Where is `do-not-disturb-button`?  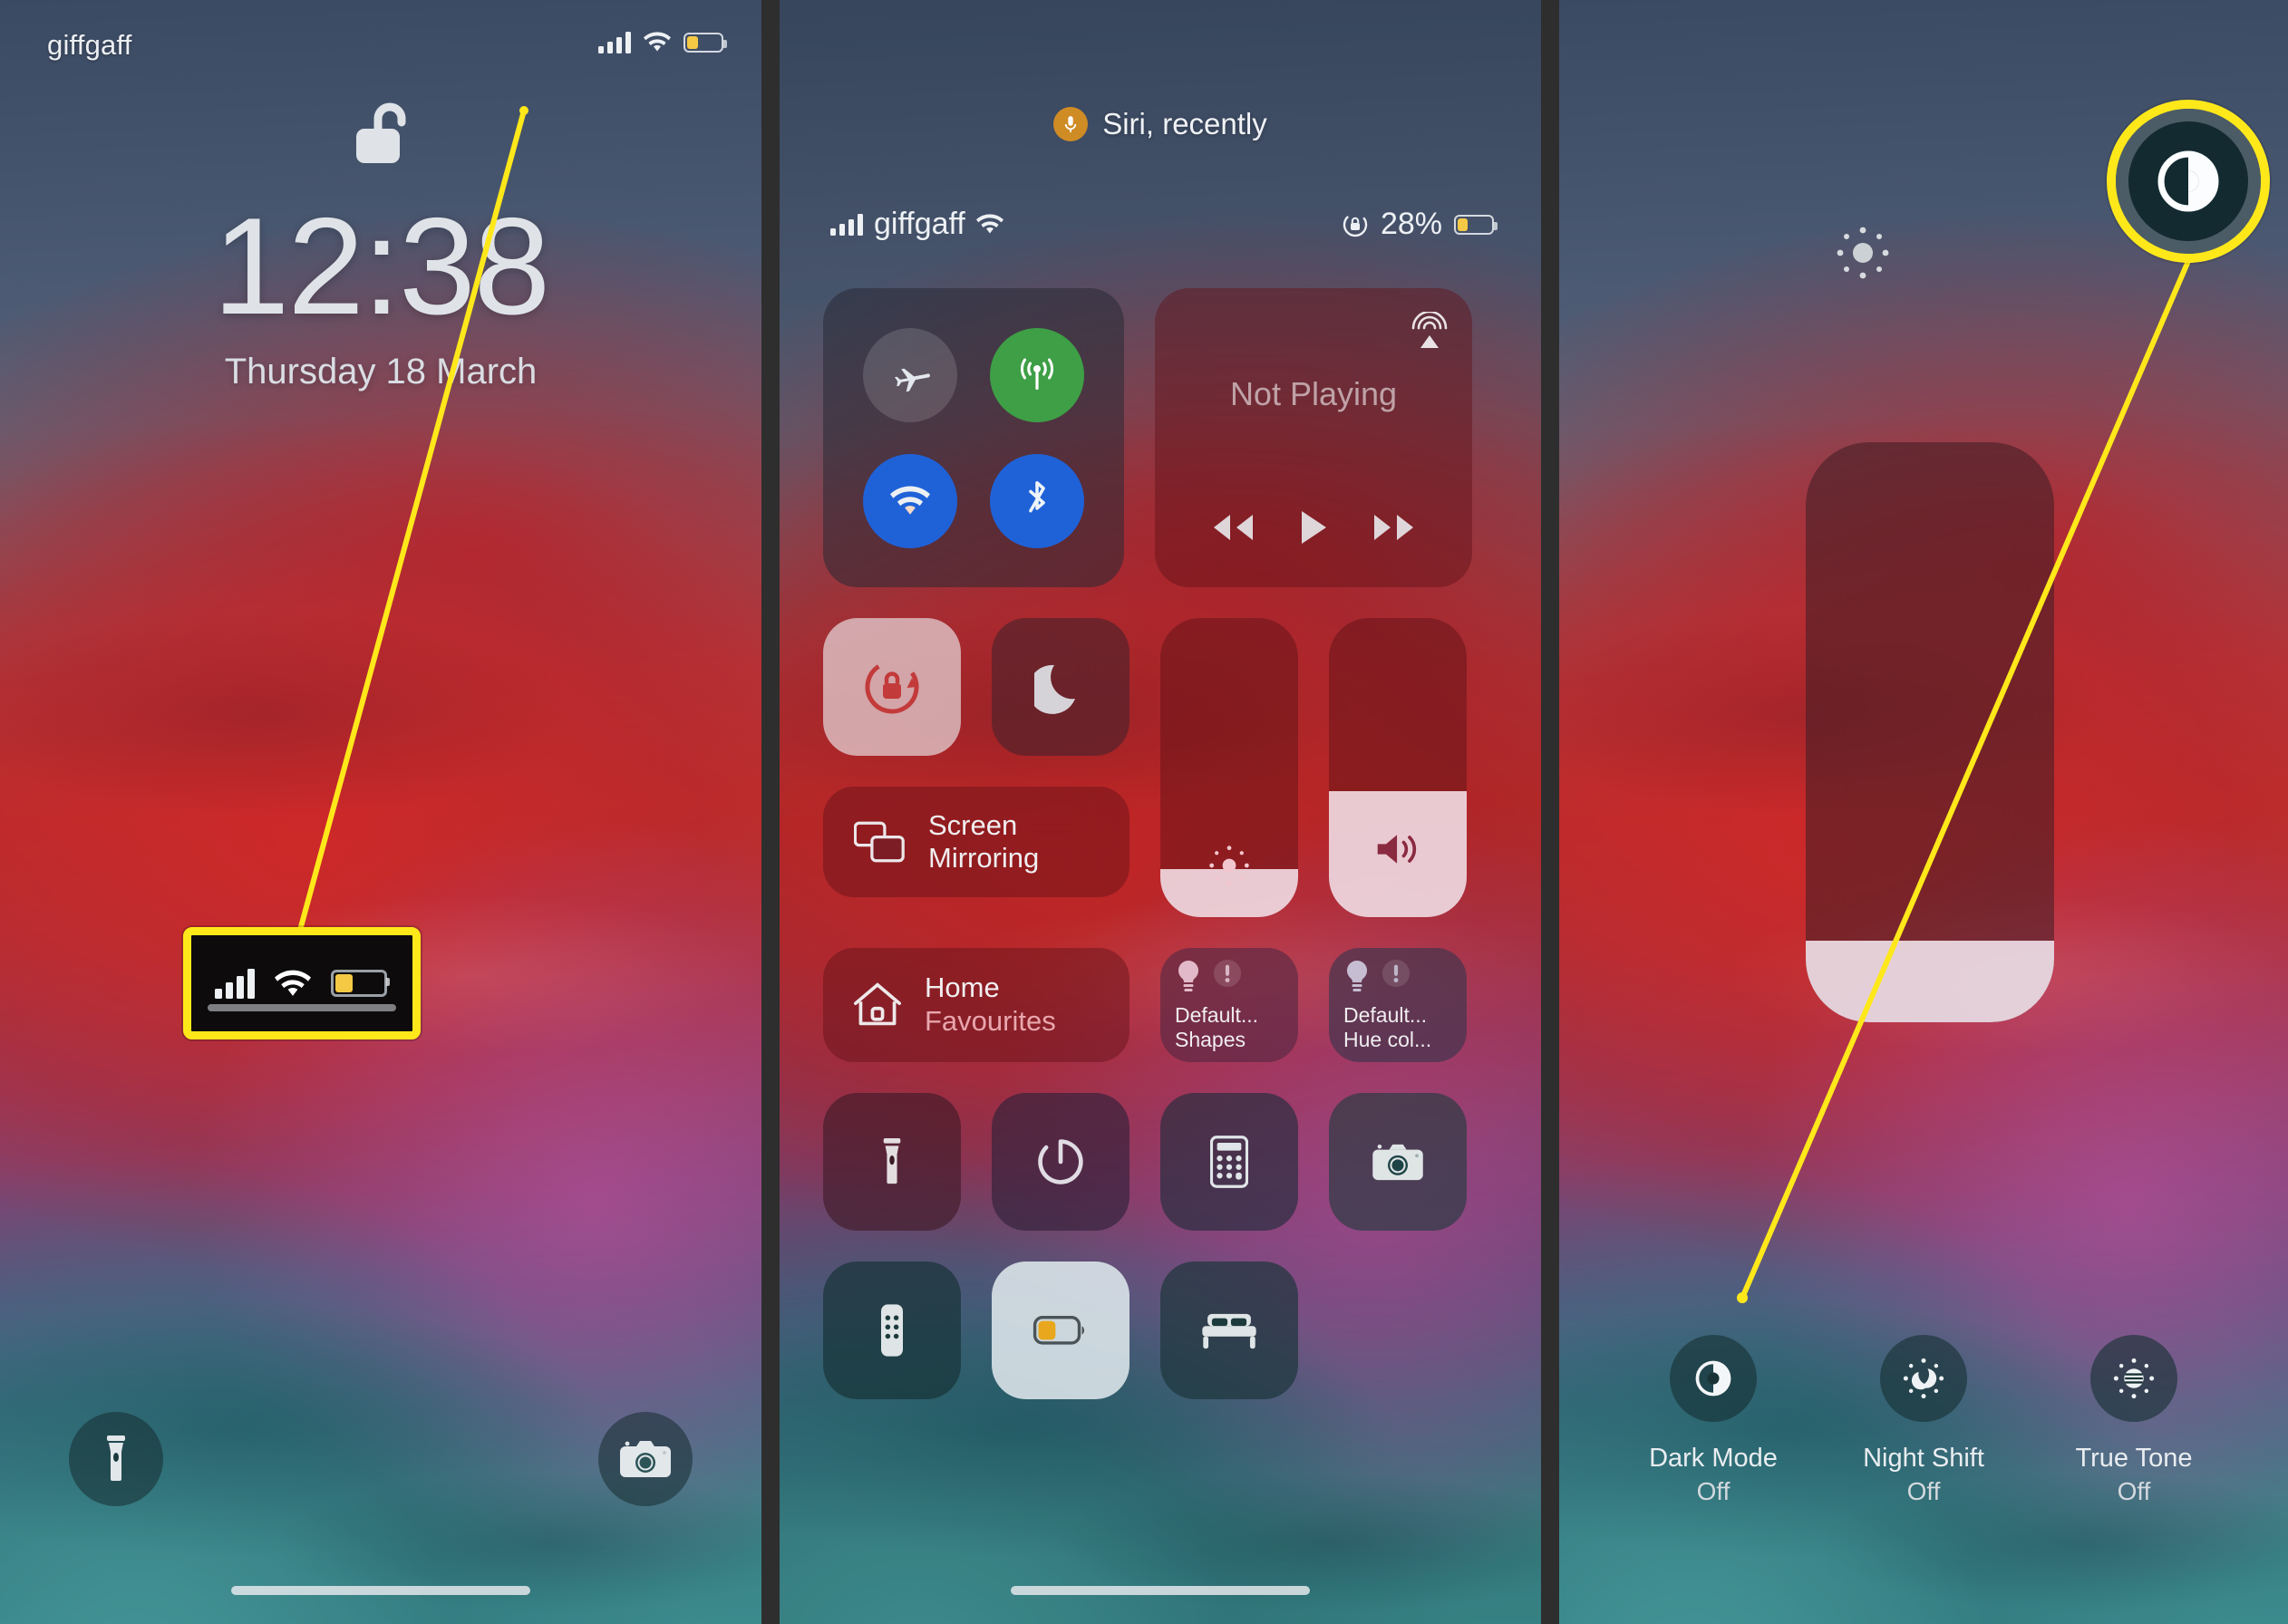 do-not-disturb-button is located at coordinates (1060, 687).